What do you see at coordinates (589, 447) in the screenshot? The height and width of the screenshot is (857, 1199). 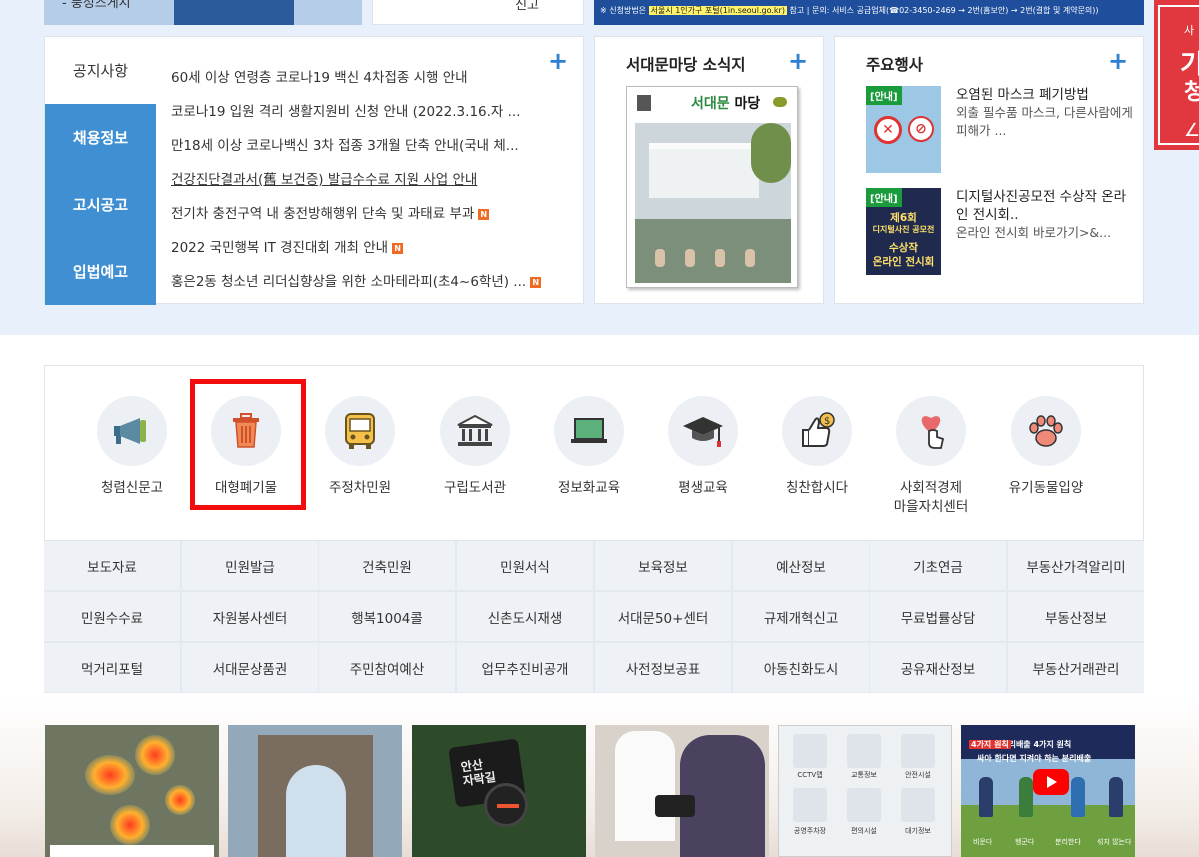 I see `quick-item-it-education: 정보화교육` at bounding box center [589, 447].